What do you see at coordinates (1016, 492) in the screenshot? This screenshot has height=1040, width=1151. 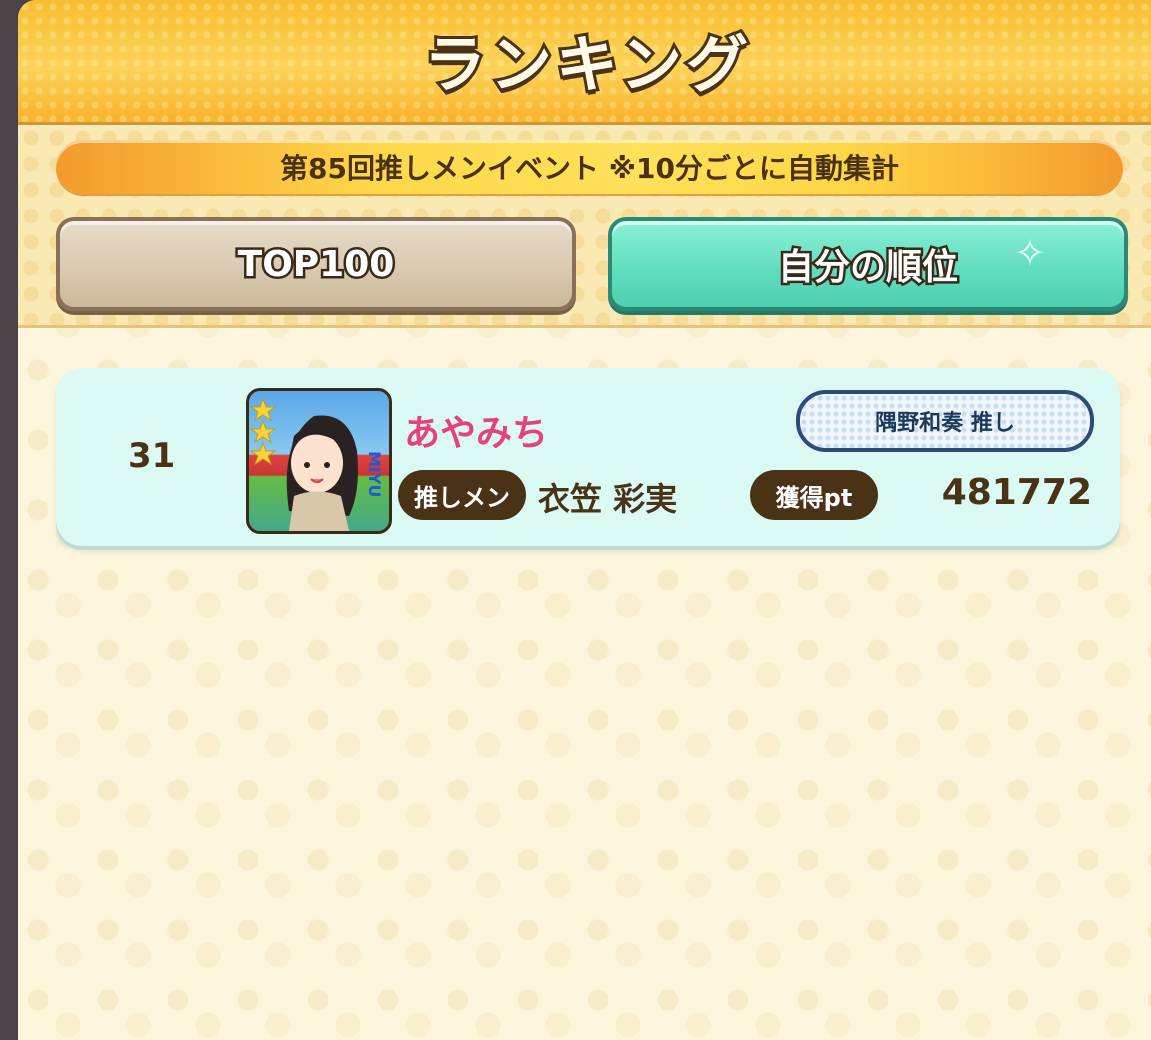 I see `points-value: 481772` at bounding box center [1016, 492].